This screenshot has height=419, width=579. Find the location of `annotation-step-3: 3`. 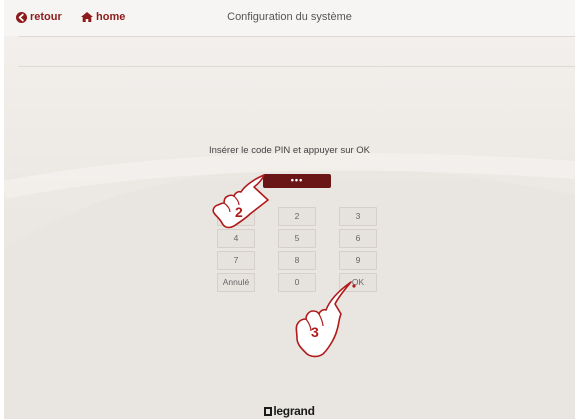

annotation-step-3: 3 is located at coordinates (315, 332).